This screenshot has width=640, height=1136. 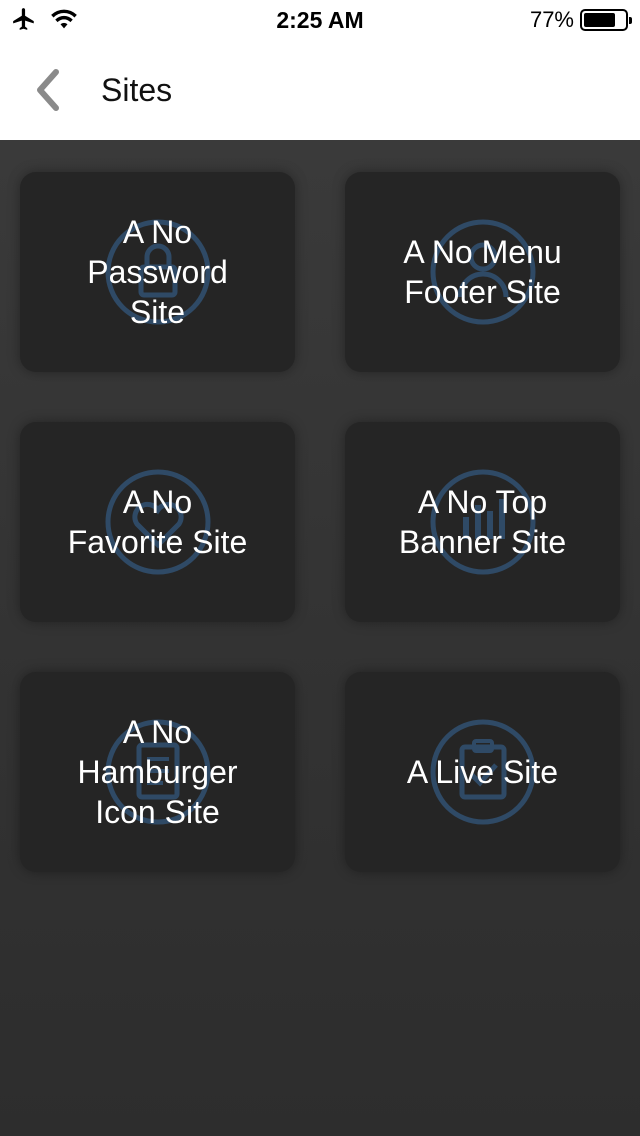 I want to click on back-button, so click(x=53, y=90).